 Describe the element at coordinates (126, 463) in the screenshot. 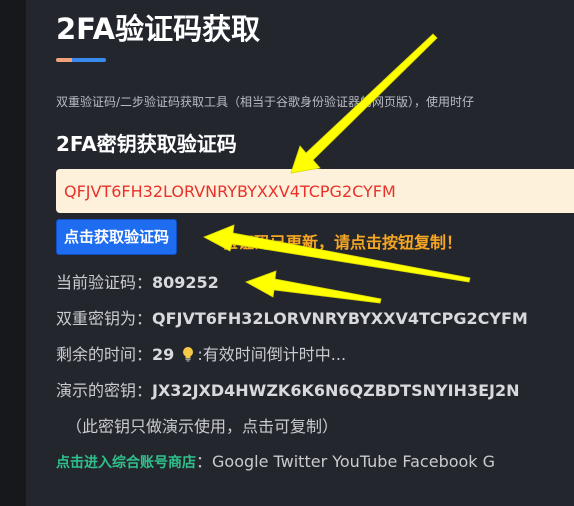

I see `shop-link: 点击进入综合账号商店` at that location.